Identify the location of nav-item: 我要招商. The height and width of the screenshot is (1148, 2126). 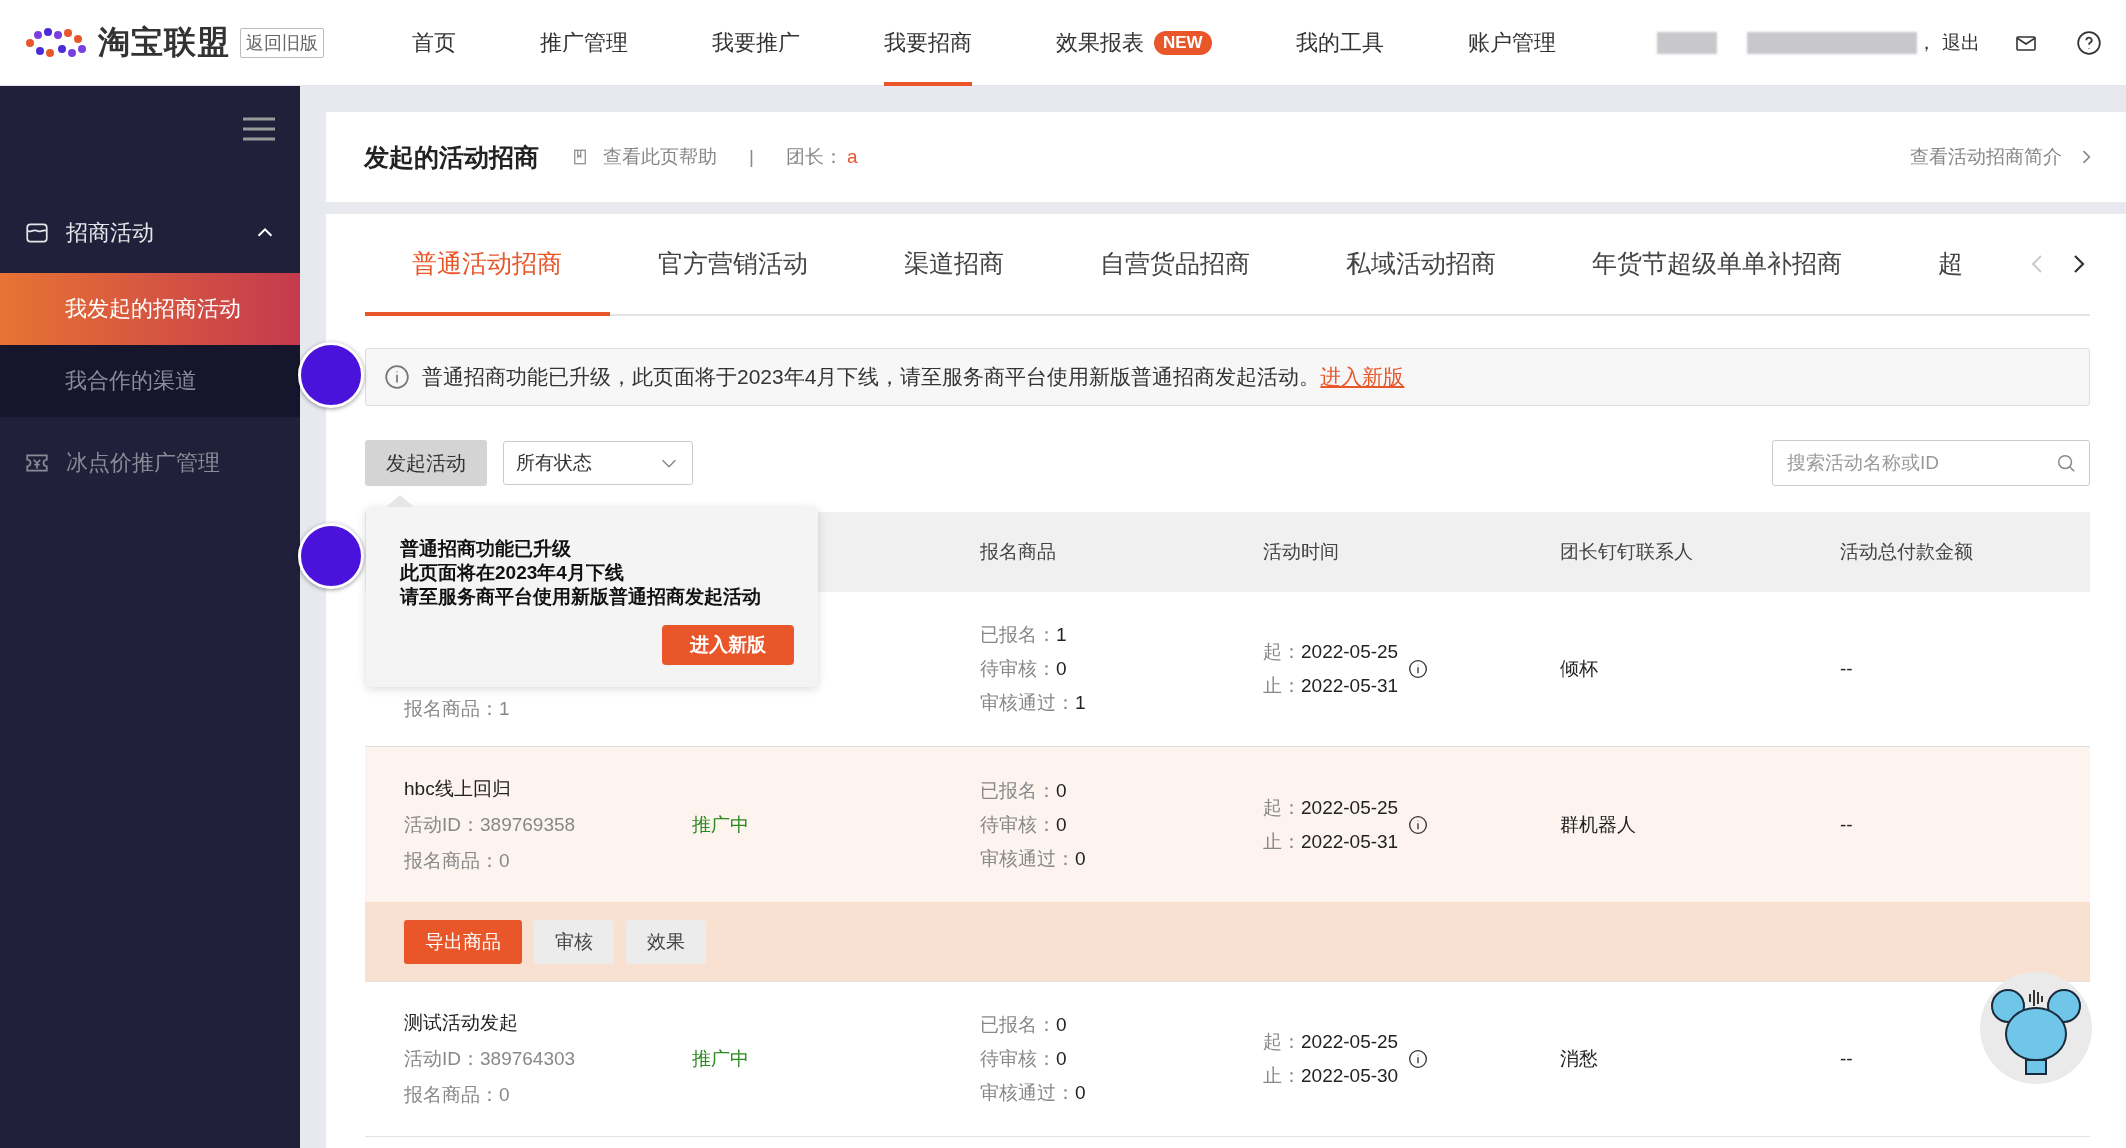
(928, 43).